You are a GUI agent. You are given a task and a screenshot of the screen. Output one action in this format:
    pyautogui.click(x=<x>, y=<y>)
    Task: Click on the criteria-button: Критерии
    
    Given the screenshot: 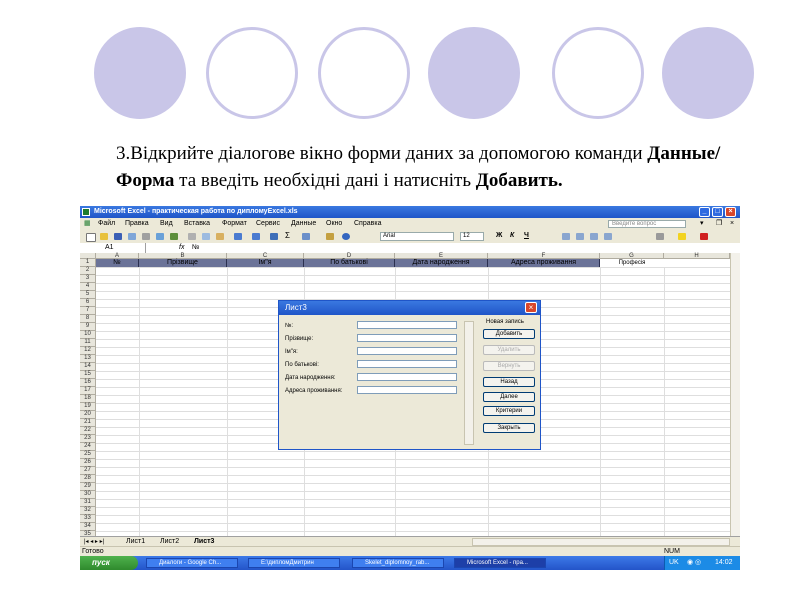 What is the action you would take?
    pyautogui.click(x=509, y=411)
    